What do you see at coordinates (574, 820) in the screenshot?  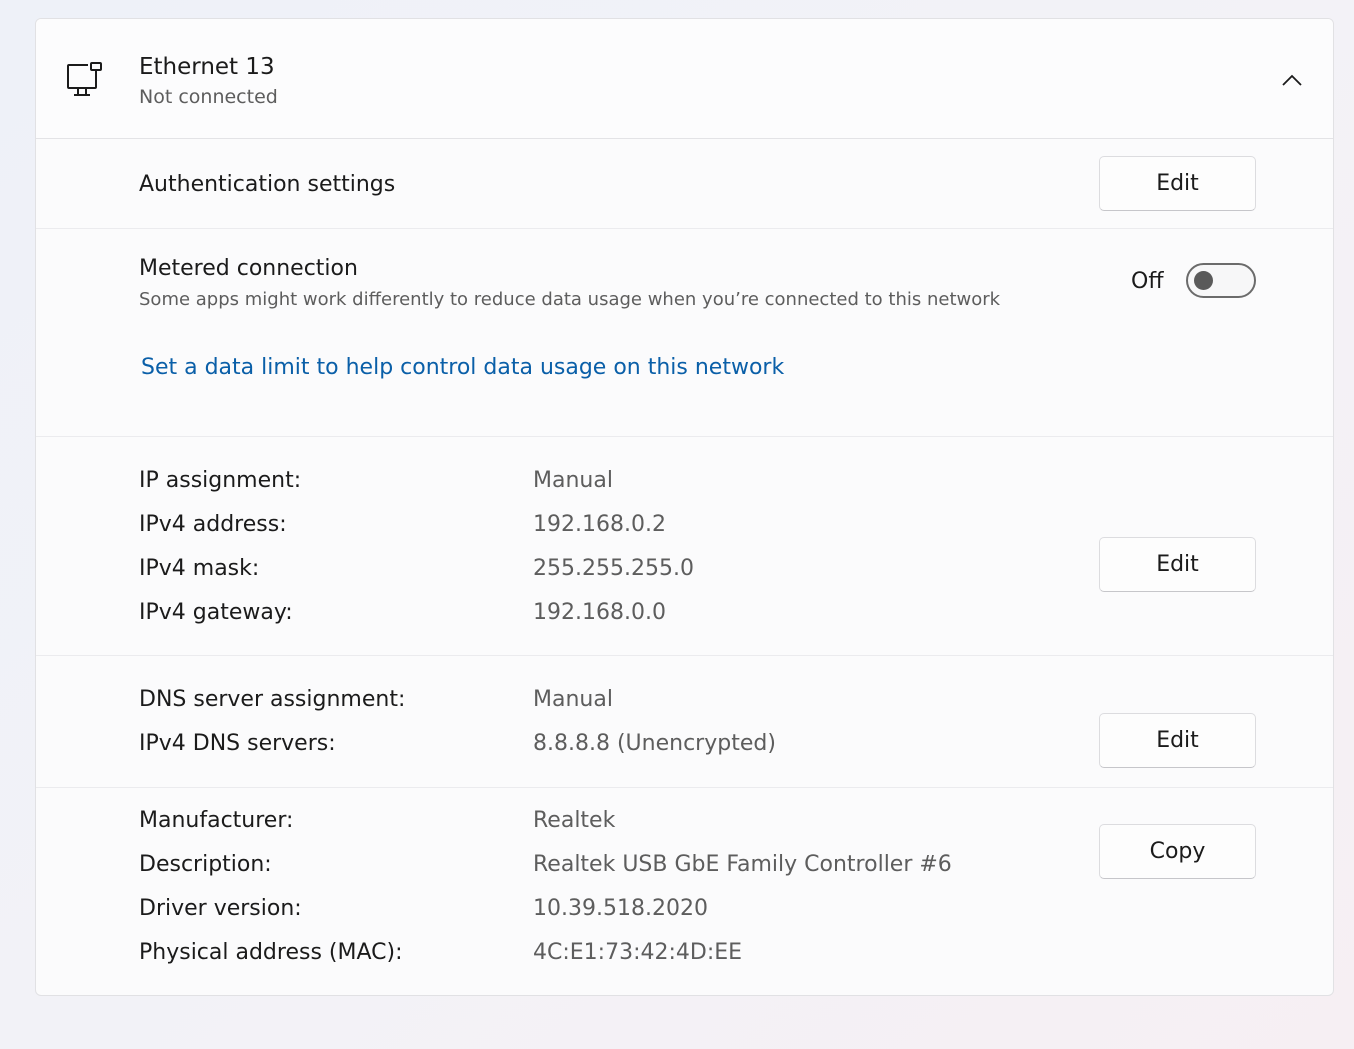 I see `manufacturer-value: Realtek` at bounding box center [574, 820].